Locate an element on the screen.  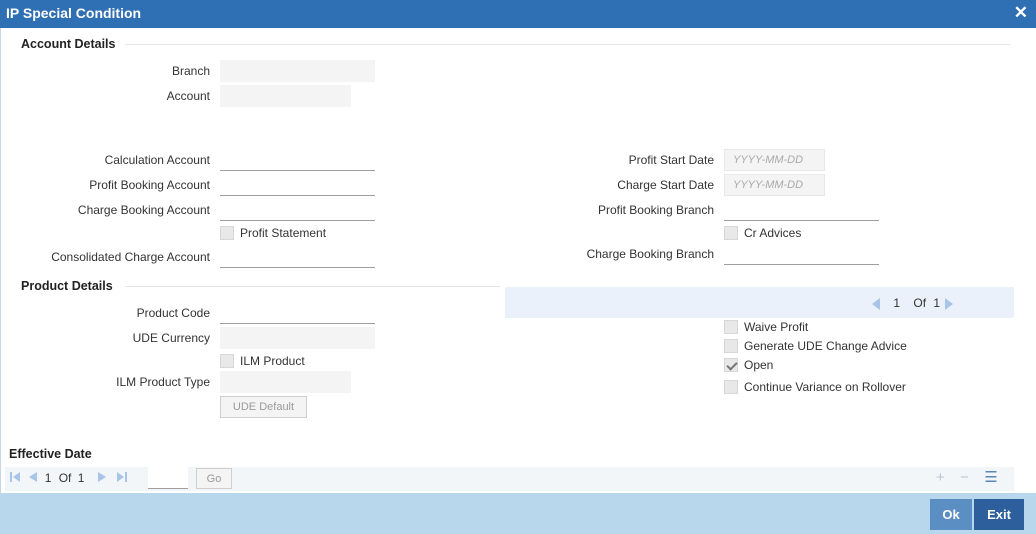
previous-icon is located at coordinates (876, 303).